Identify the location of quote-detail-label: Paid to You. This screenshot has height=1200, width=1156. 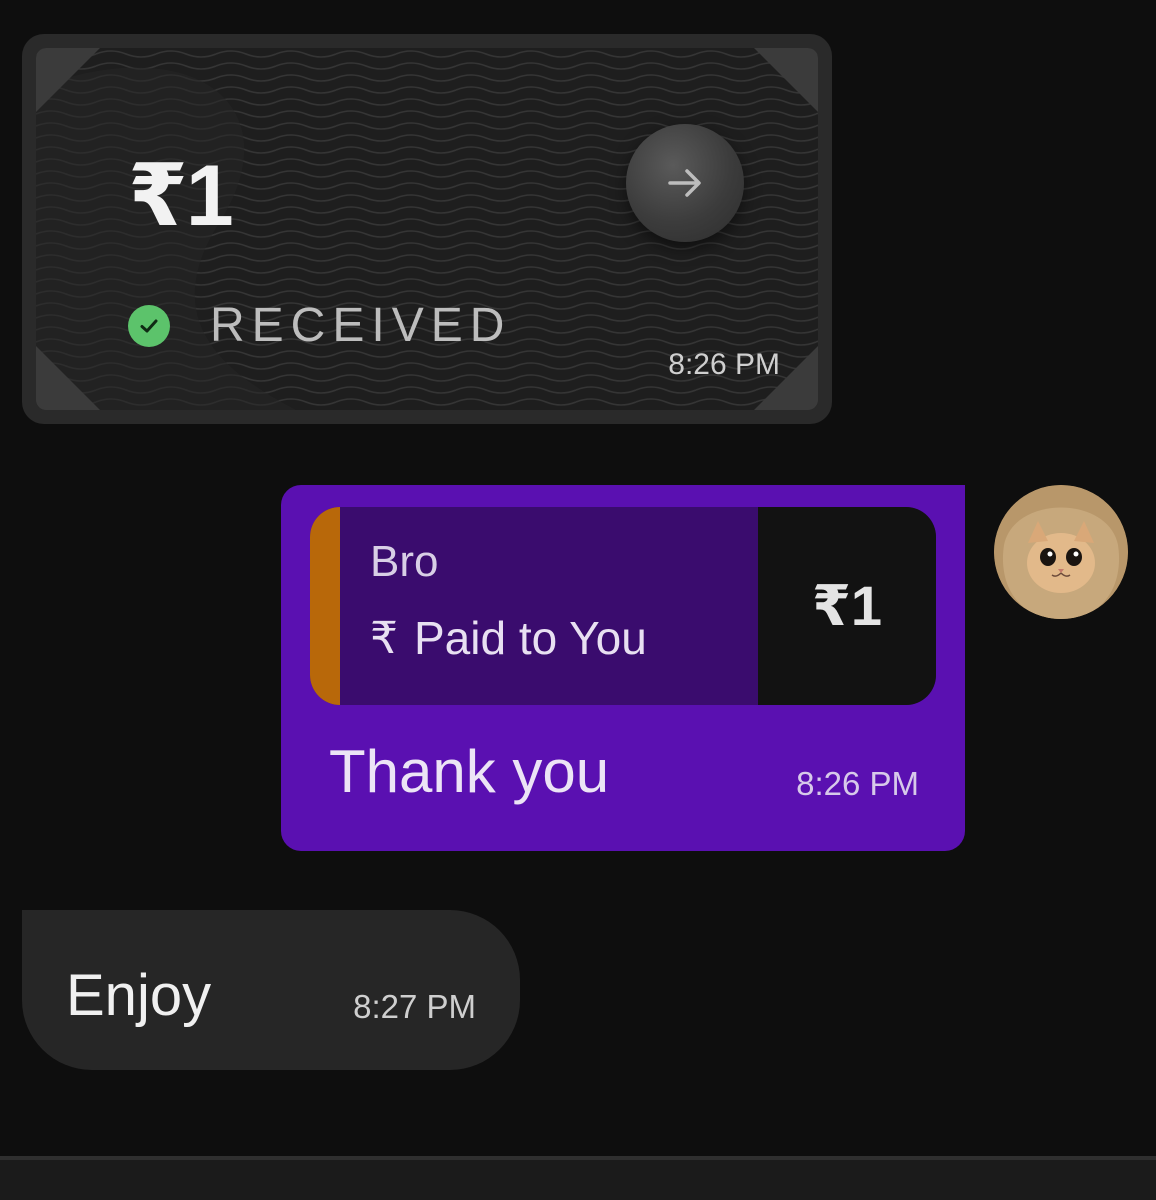
(530, 638).